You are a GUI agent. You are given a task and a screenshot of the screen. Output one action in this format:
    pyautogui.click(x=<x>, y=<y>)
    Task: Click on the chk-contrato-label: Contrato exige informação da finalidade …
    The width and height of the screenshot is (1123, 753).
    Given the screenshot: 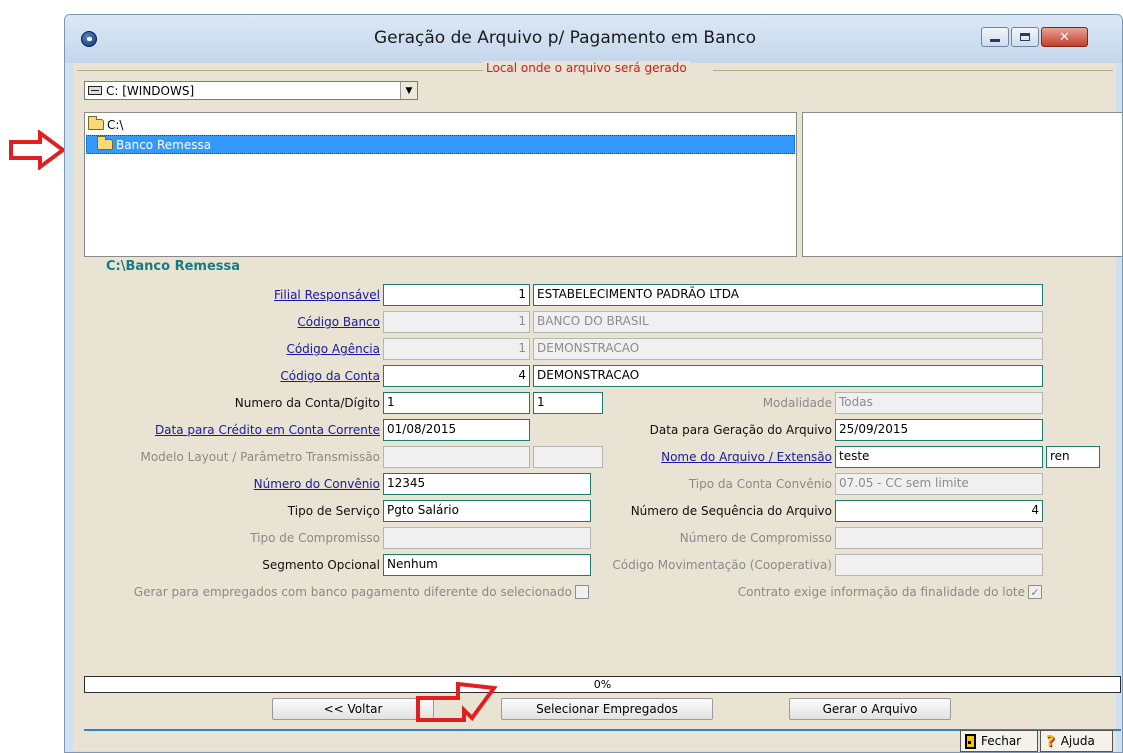 What is the action you would take?
    pyautogui.click(x=881, y=592)
    